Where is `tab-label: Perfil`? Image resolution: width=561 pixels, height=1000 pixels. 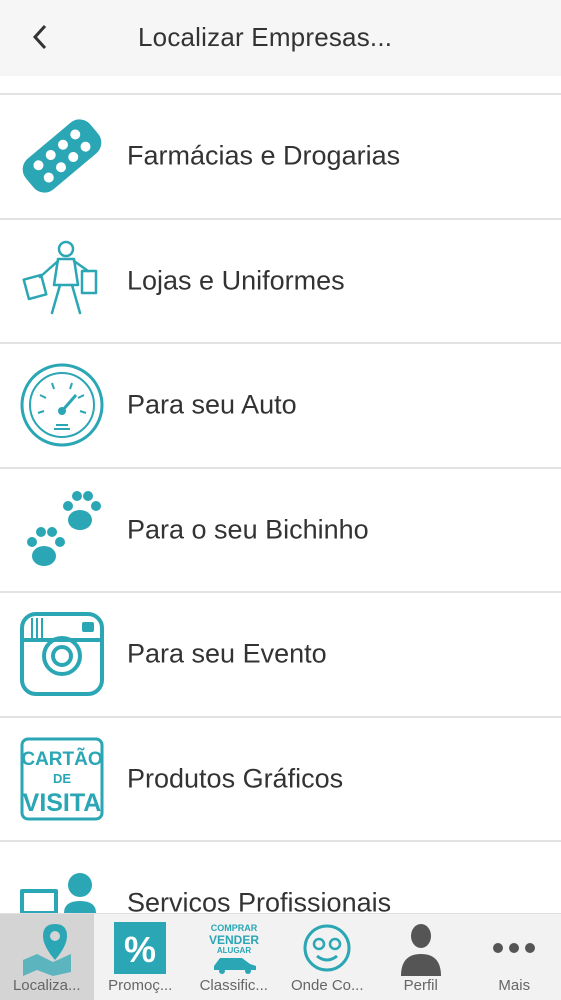
tab-label: Perfil is located at coordinates (420, 985).